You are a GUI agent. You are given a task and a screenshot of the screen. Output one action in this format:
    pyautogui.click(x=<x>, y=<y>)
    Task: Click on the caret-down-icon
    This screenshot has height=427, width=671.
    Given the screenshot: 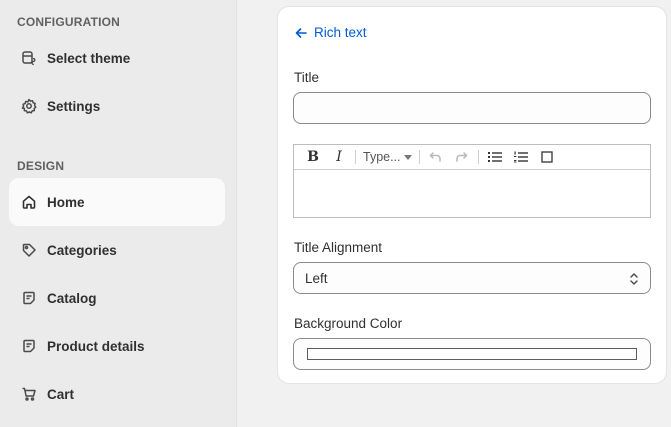 What is the action you would take?
    pyautogui.click(x=407, y=157)
    